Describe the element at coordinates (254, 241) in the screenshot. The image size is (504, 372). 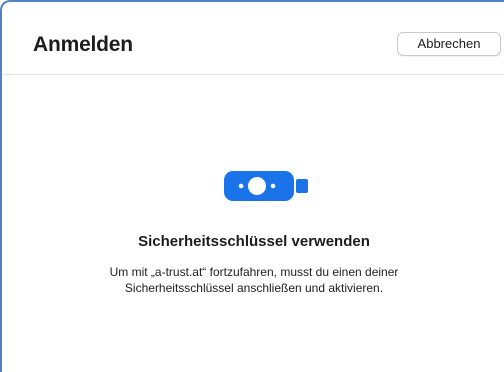
I see `instruction-heading: Sicherheitsschlüssel verwenden` at that location.